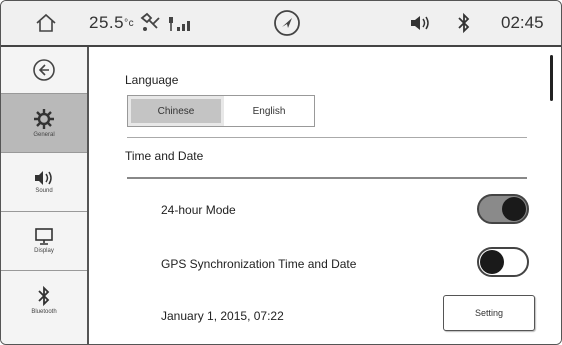 Image resolution: width=562 pixels, height=345 pixels. What do you see at coordinates (489, 313) in the screenshot?
I see `datetime-setting-button: Setting` at bounding box center [489, 313].